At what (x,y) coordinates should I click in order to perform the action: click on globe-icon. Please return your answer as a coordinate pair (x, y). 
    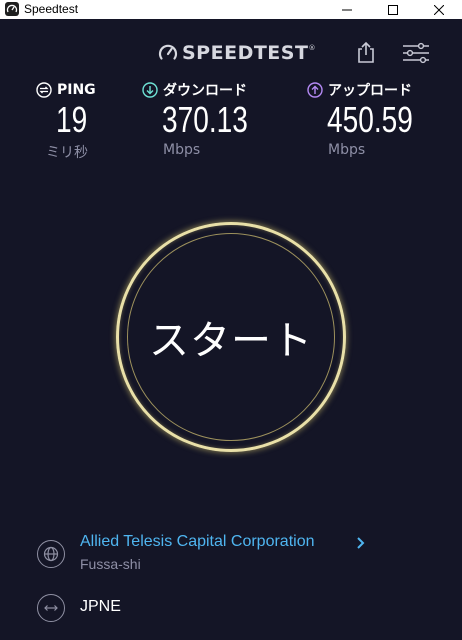
    Looking at the image, I should click on (51, 554).